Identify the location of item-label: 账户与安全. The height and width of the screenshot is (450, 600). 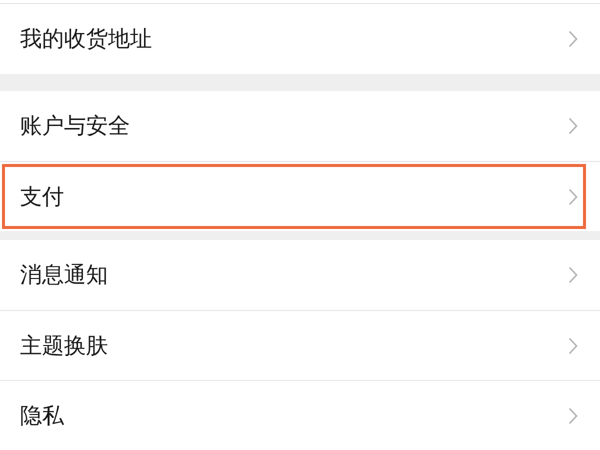
(75, 127).